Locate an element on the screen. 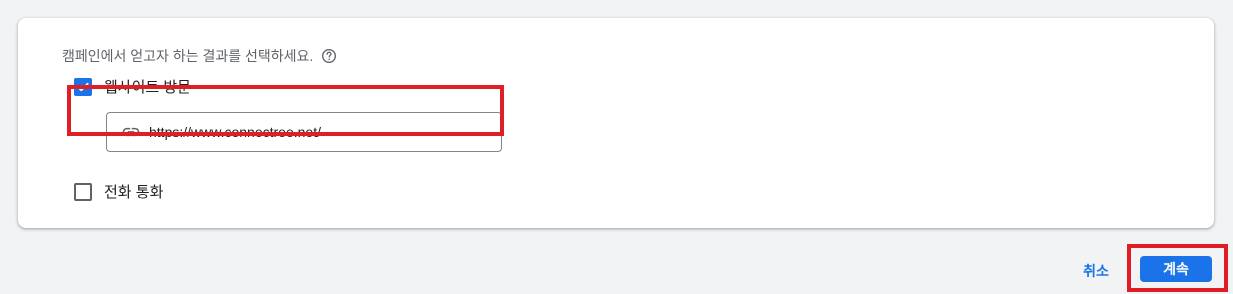 The image size is (1233, 294). phone-call-label: 전화 통화 is located at coordinates (134, 192).